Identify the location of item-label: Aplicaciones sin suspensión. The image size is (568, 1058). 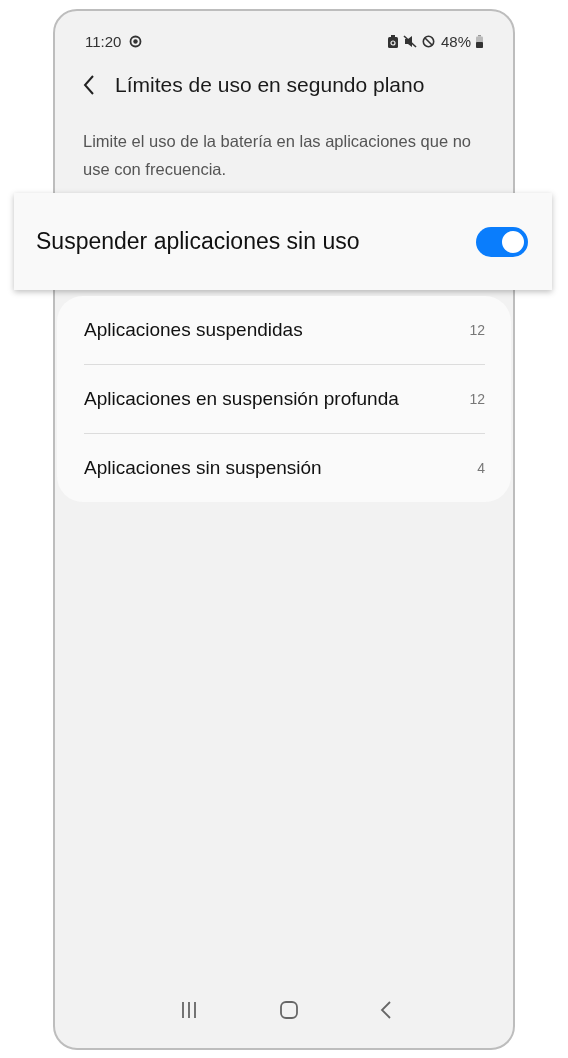
(203, 468).